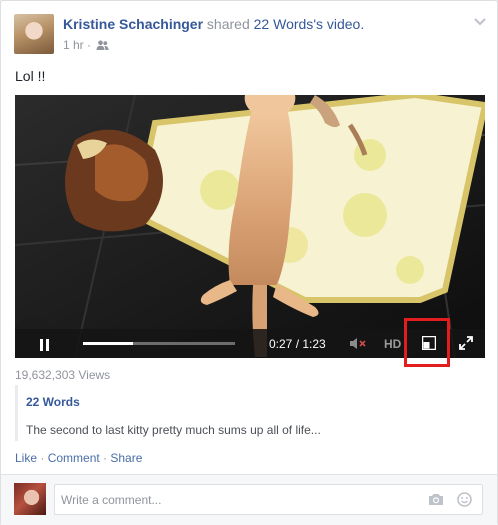 This screenshot has height=525, width=498. Describe the element at coordinates (392, 344) in the screenshot. I see `hd-toggle: HD` at that location.